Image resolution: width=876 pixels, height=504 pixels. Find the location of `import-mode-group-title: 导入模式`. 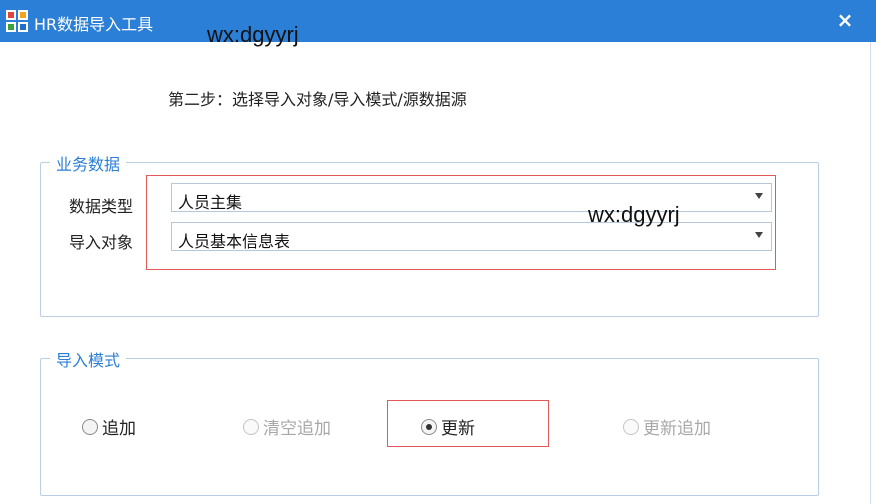

import-mode-group-title: 导入模式 is located at coordinates (88, 359).